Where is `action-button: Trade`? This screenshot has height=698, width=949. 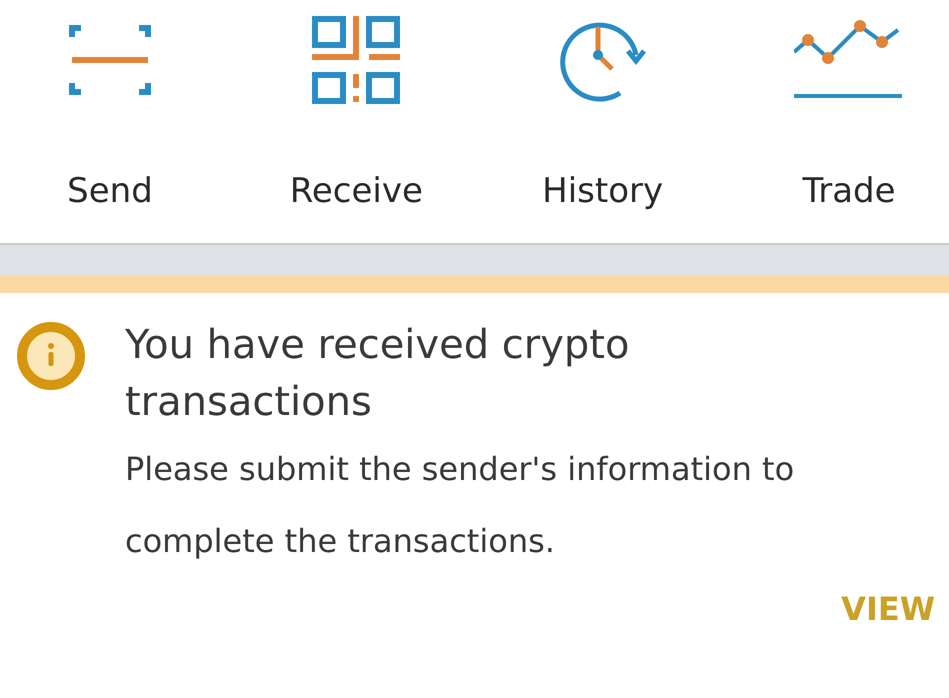 action-button: Trade is located at coordinates (848, 121).